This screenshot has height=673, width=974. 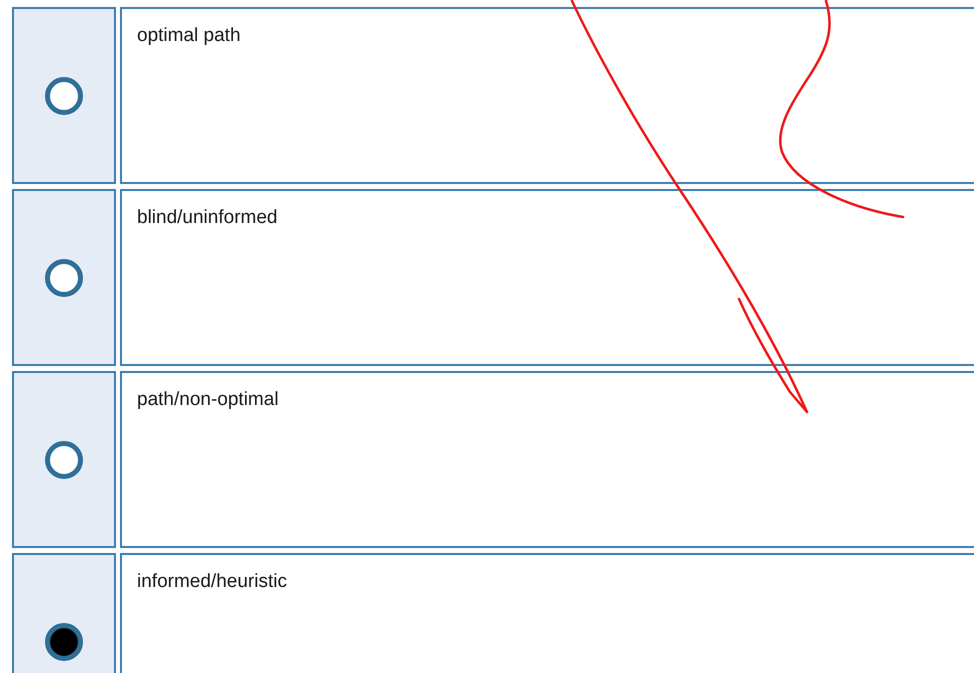 I want to click on answer-text: blind/uninformed, so click(x=207, y=217).